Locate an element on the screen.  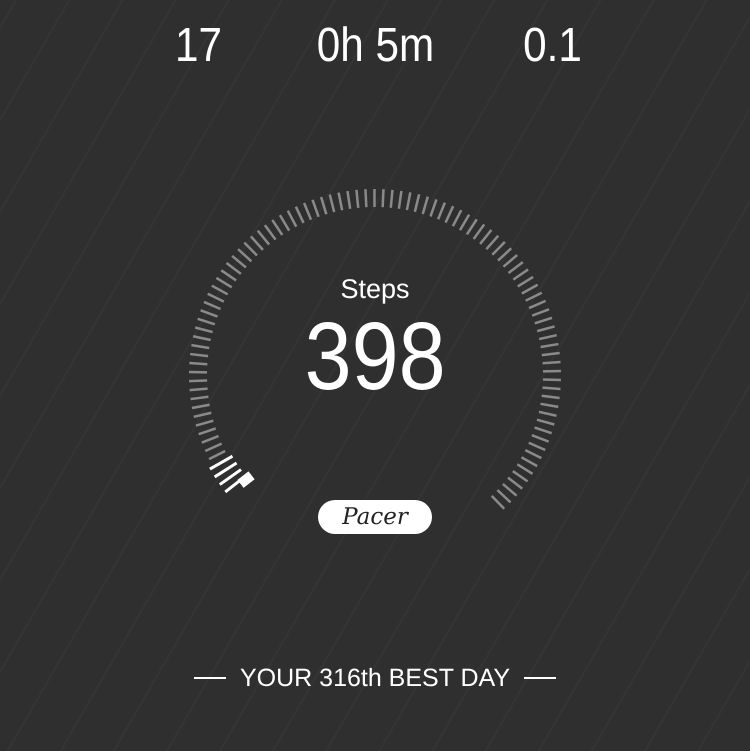
steps-count: 398 is located at coordinates (375, 357).